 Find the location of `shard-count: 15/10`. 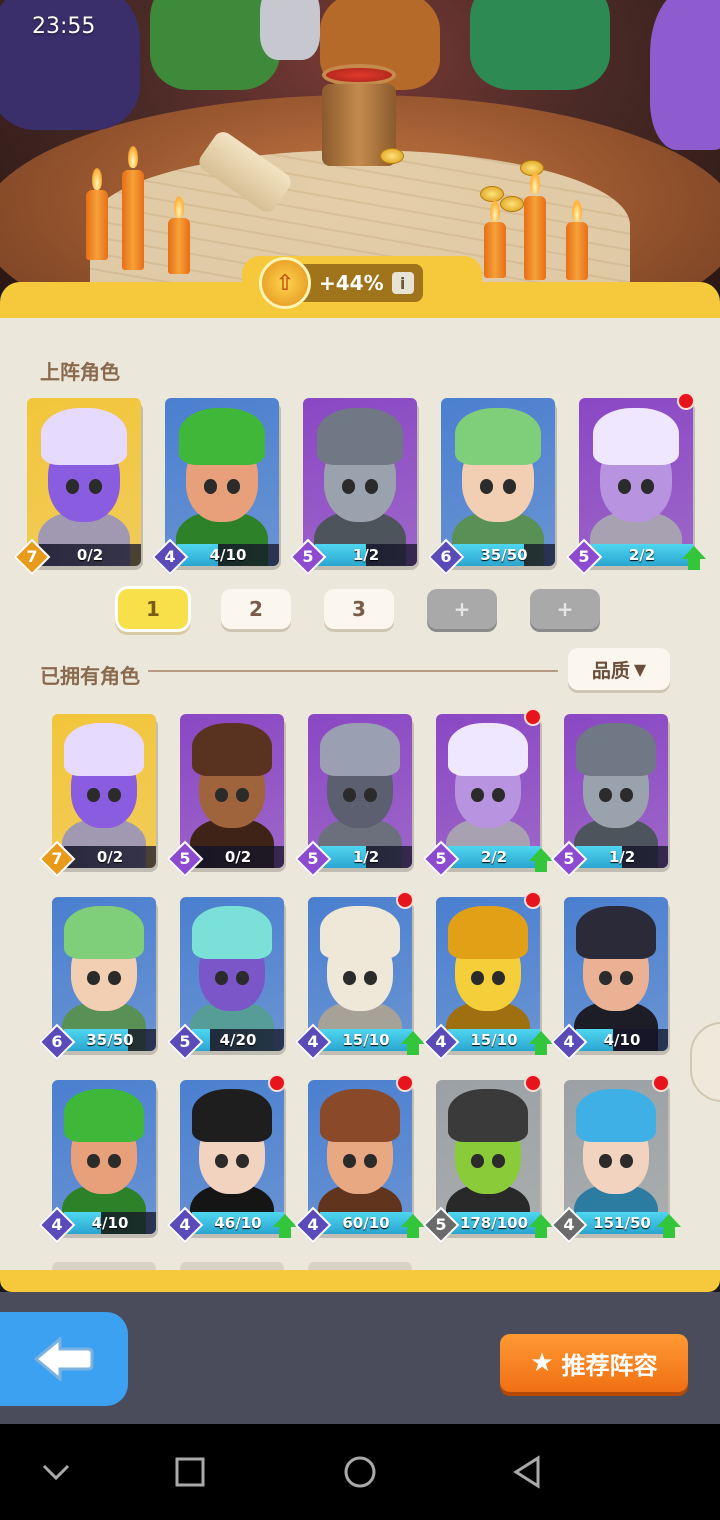

shard-count: 15/10 is located at coordinates (494, 1040).